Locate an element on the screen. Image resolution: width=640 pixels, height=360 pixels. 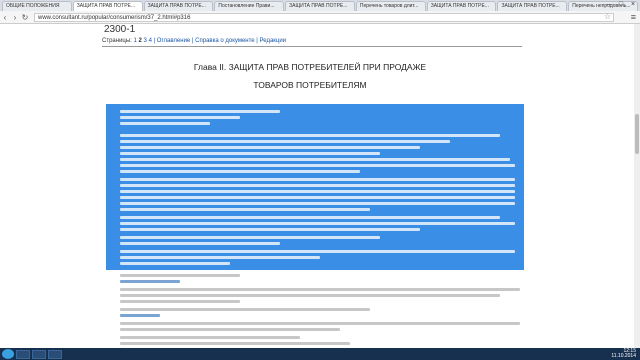
scrollbar-thumb is located at coordinates (637, 134).